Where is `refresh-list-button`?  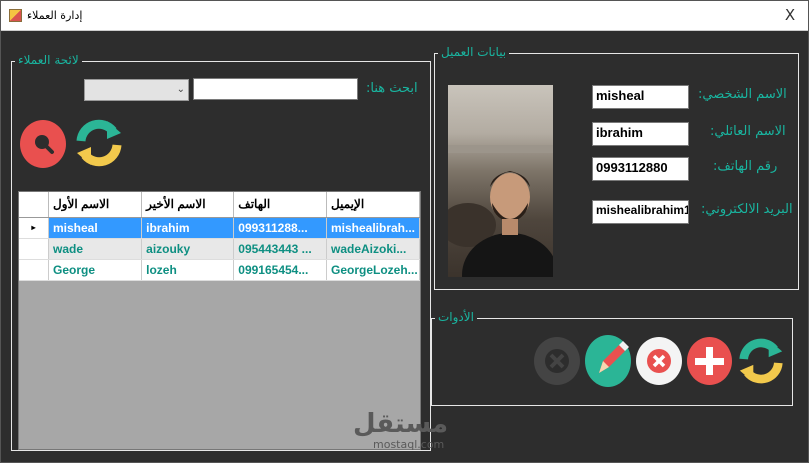 refresh-list-button is located at coordinates (99, 143).